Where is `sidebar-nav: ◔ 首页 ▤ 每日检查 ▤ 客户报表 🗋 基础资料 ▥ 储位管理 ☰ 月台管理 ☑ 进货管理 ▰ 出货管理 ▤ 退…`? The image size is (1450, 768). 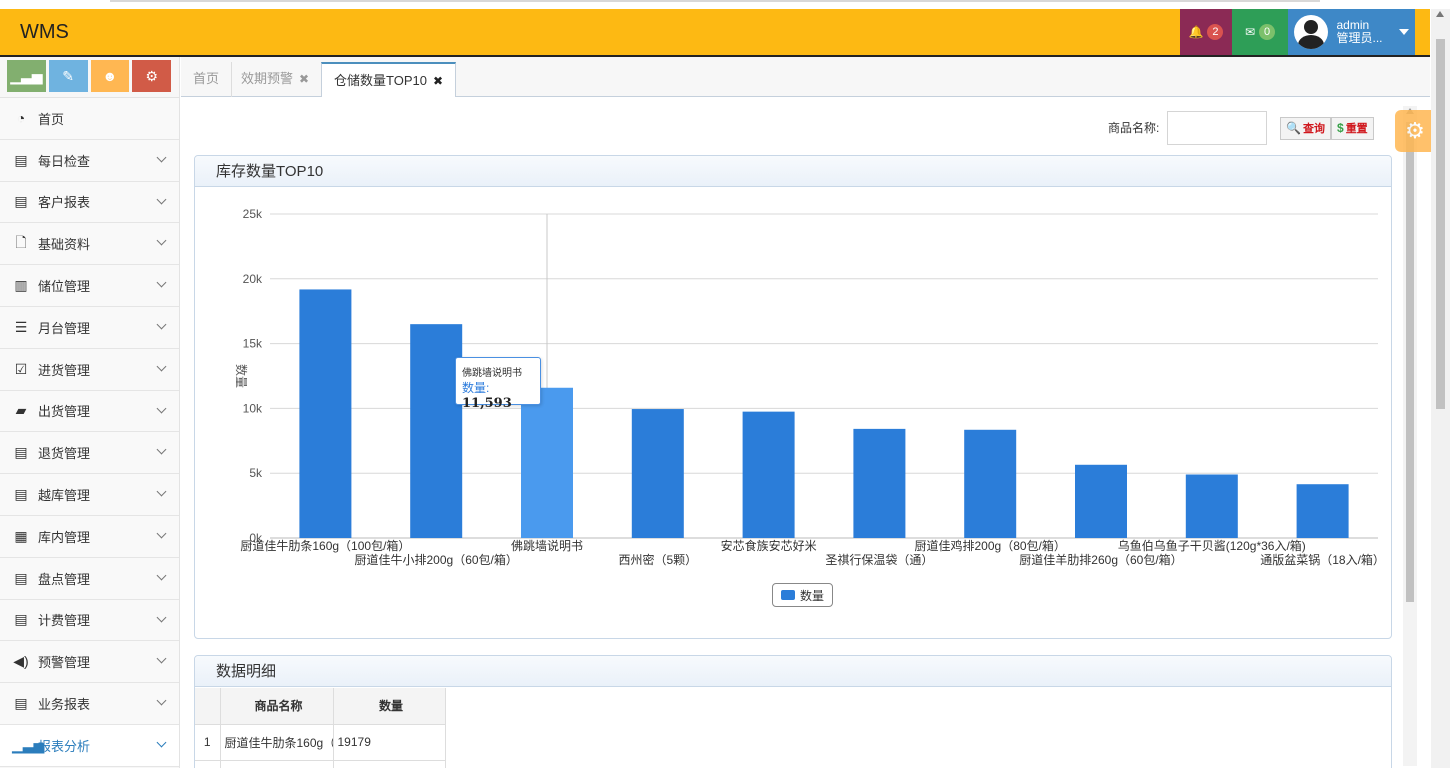
sidebar-nav: ◔ 首页 ▤ 每日检查 ▤ 客户报表 🗋 基础资料 ▥ 储位管理 ☰ 月台管理 ☑ 进货管理 ▰ 出货管理 ▤ 退… is located at coordinates (89, 432).